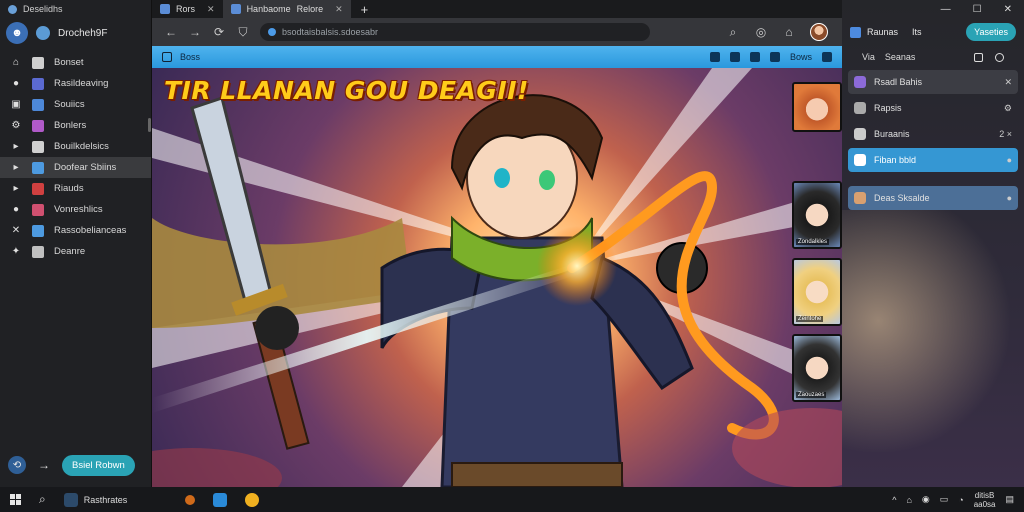 This screenshot has height=512, width=1024. Describe the element at coordinates (977, 9) in the screenshot. I see `maximize-icon: ☐` at that location.